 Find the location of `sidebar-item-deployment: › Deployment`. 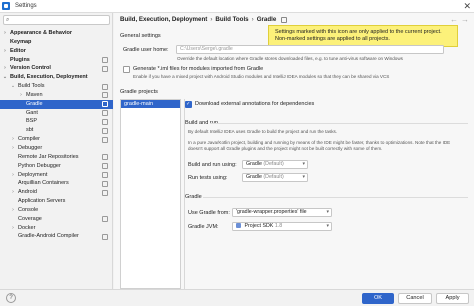

sidebar-item-deployment: › Deployment is located at coordinates (56, 175).